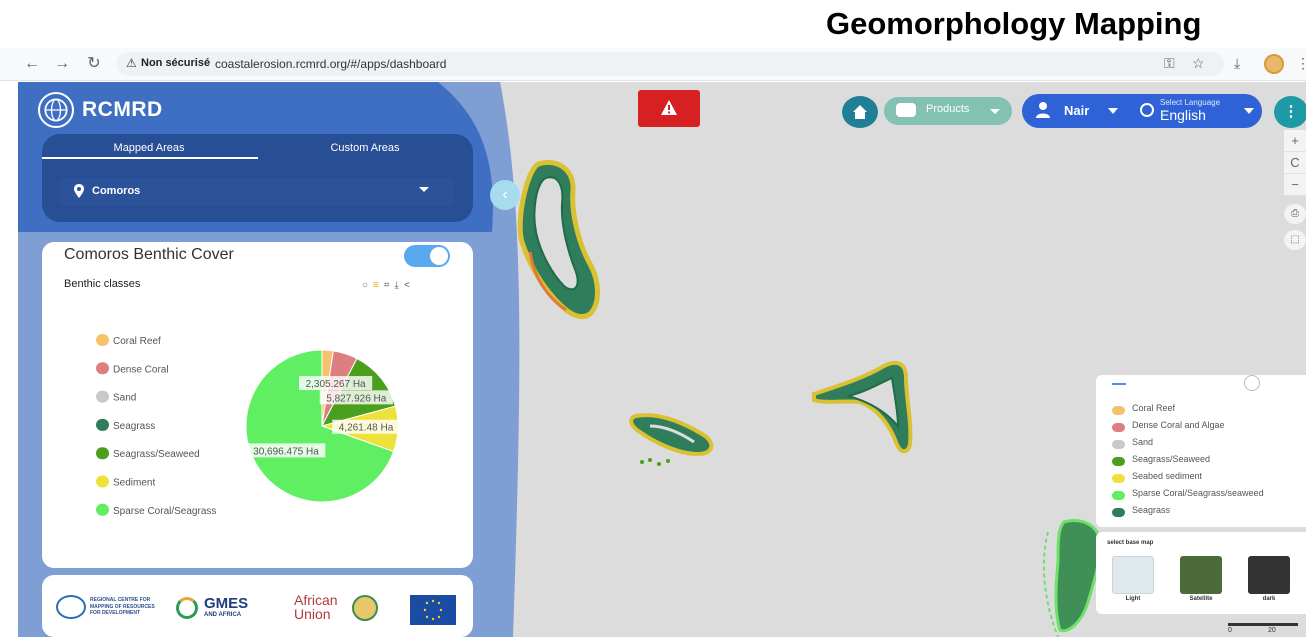 The width and height of the screenshot is (1306, 637). Describe the element at coordinates (134, 426) in the screenshot. I see `chart-legend-label: Seagrass` at that location.